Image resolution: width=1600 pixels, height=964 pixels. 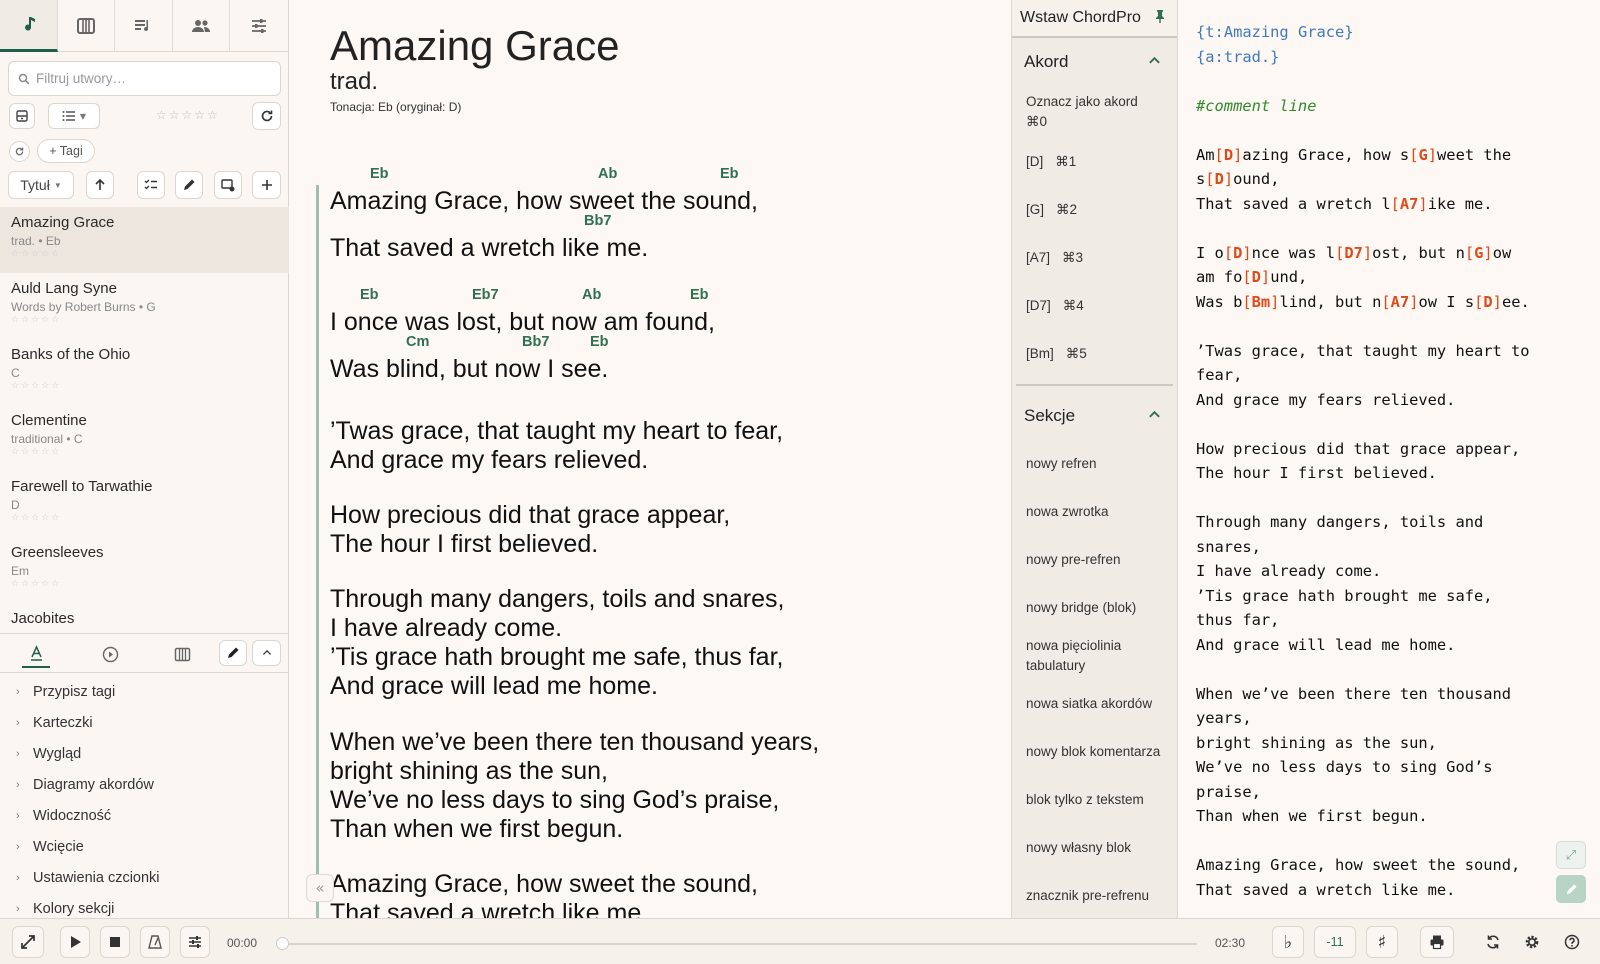 I want to click on collapse-panel-button, so click(x=266, y=653).